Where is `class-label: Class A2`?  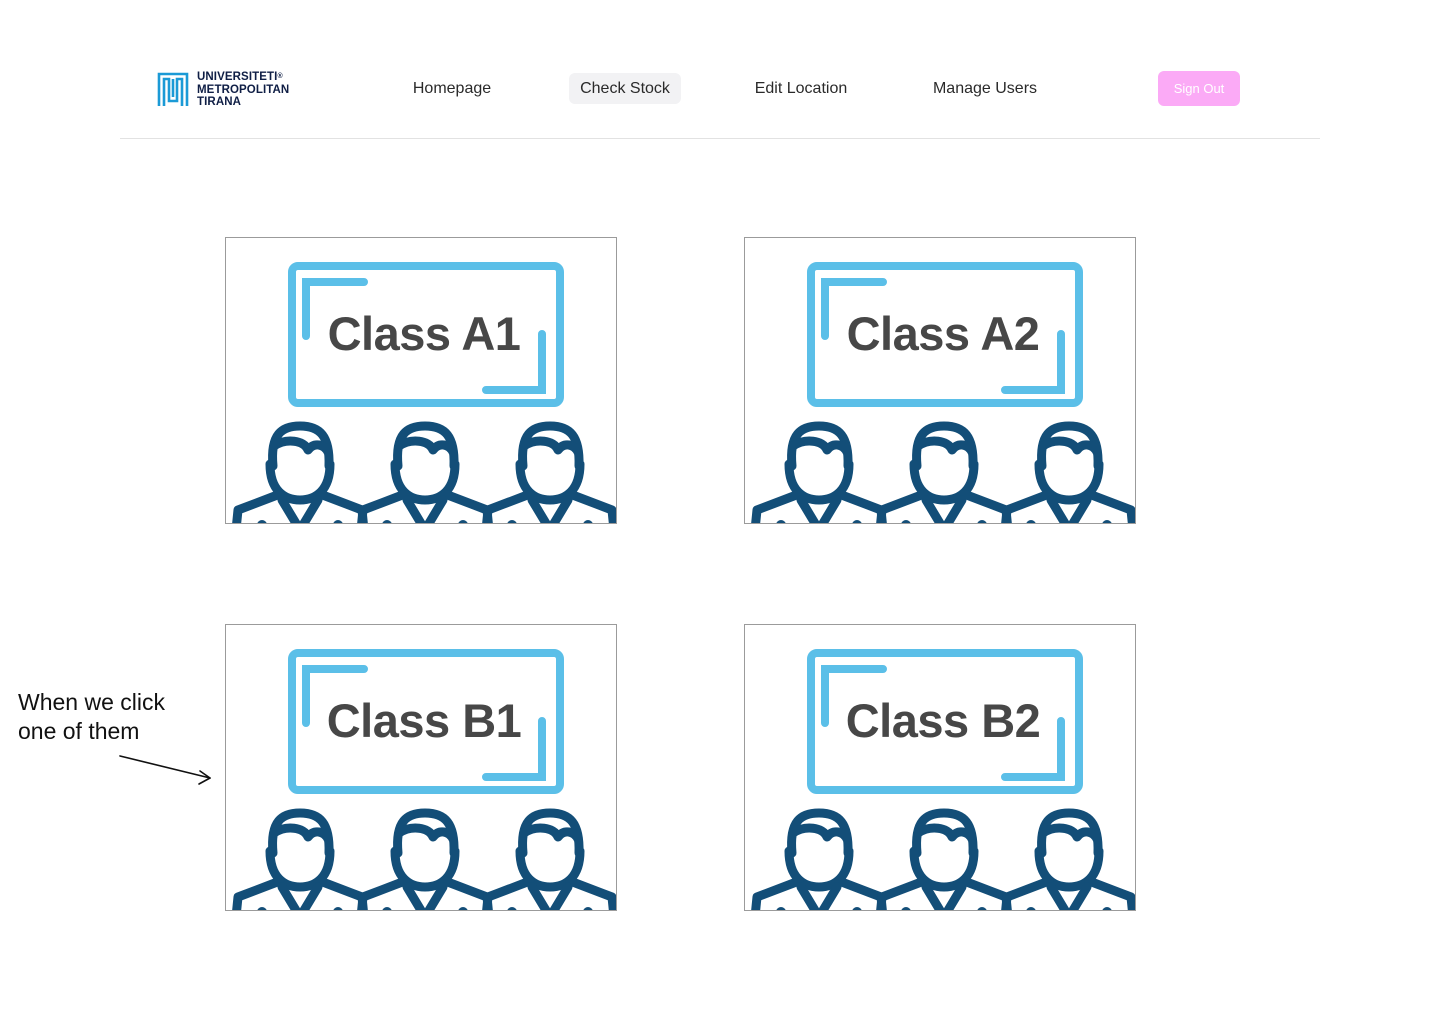
class-label: Class A2 is located at coordinates (943, 333).